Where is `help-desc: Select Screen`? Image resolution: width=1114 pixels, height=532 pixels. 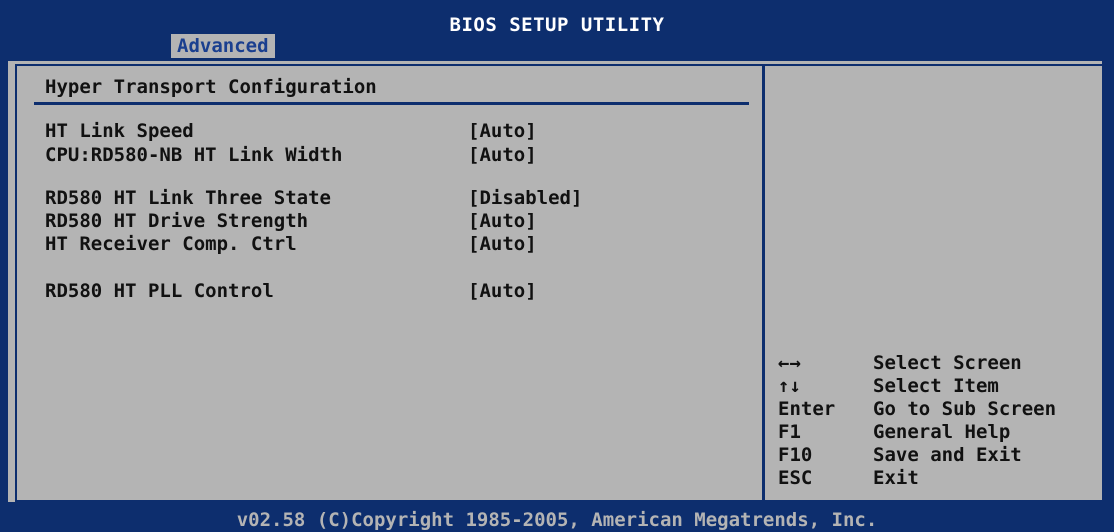 help-desc: Select Screen is located at coordinates (947, 363).